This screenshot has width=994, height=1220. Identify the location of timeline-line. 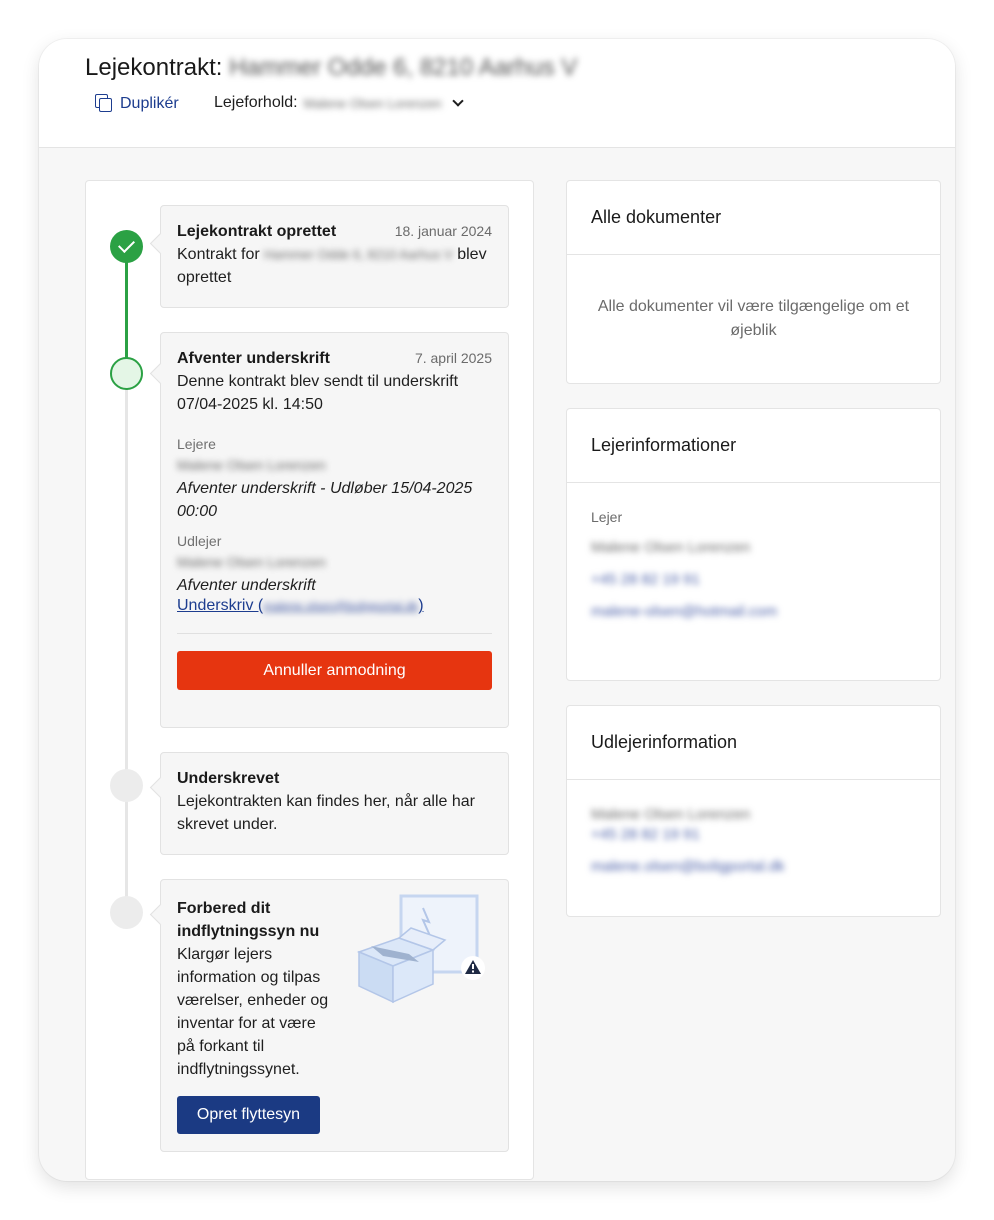
(126, 646).